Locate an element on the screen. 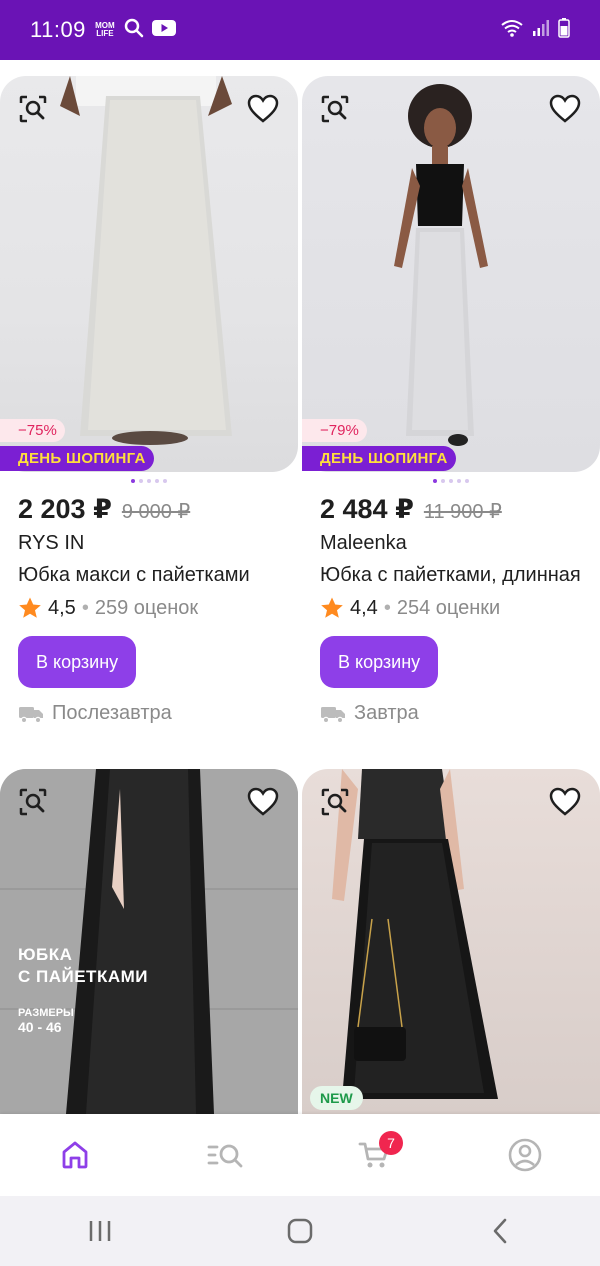  product-card-3: ЮБКА С ПАЙЕТКАМИ РАЗМЕРЫ 40 - 46 is located at coordinates (149, 941).